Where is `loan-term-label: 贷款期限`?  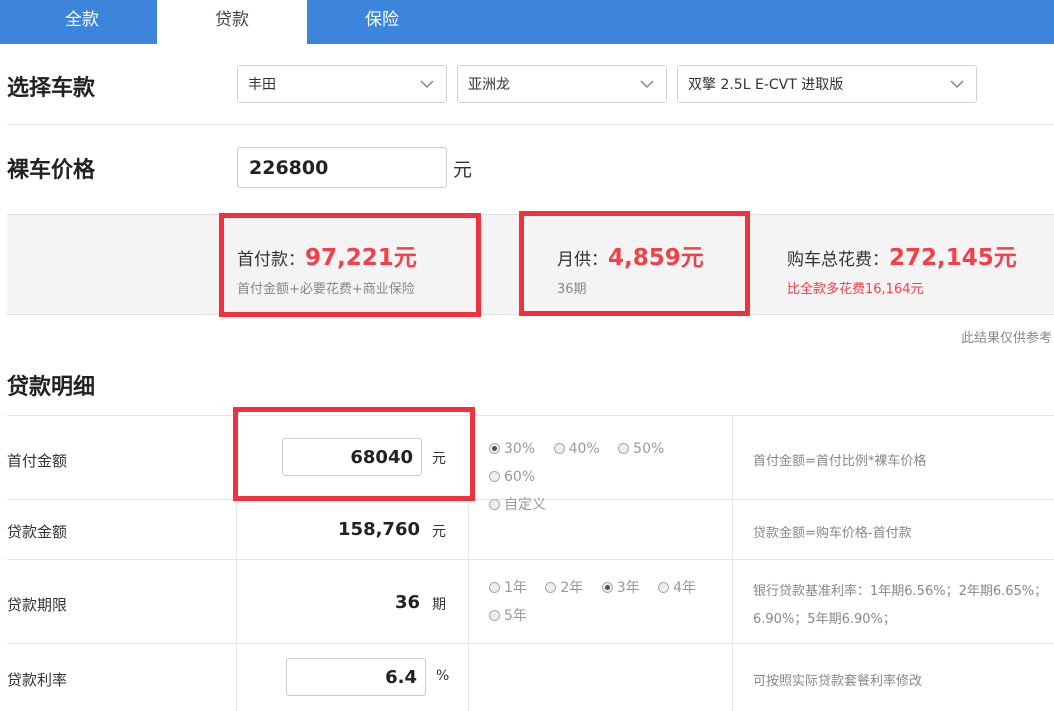
loan-term-label: 贷款期限 is located at coordinates (37, 605).